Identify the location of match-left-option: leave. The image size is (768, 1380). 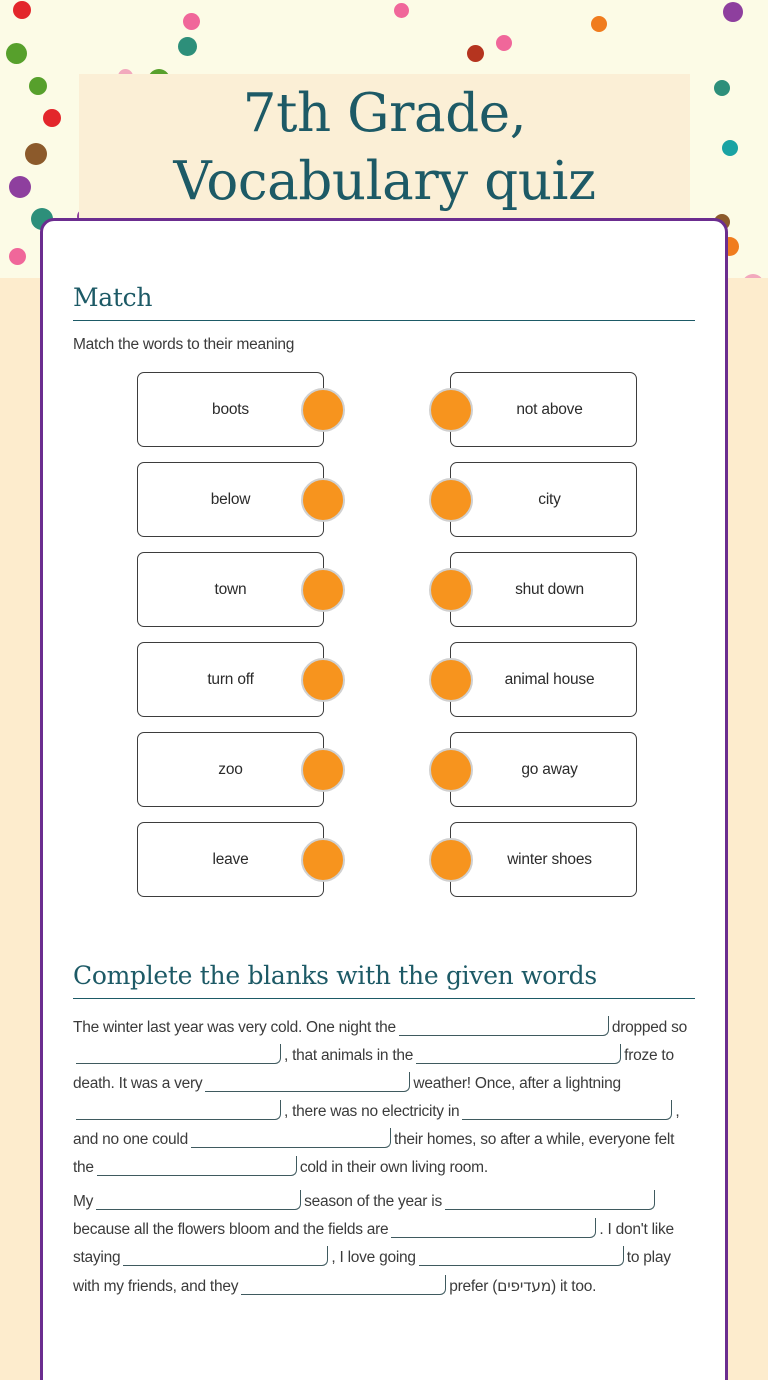
(241, 859).